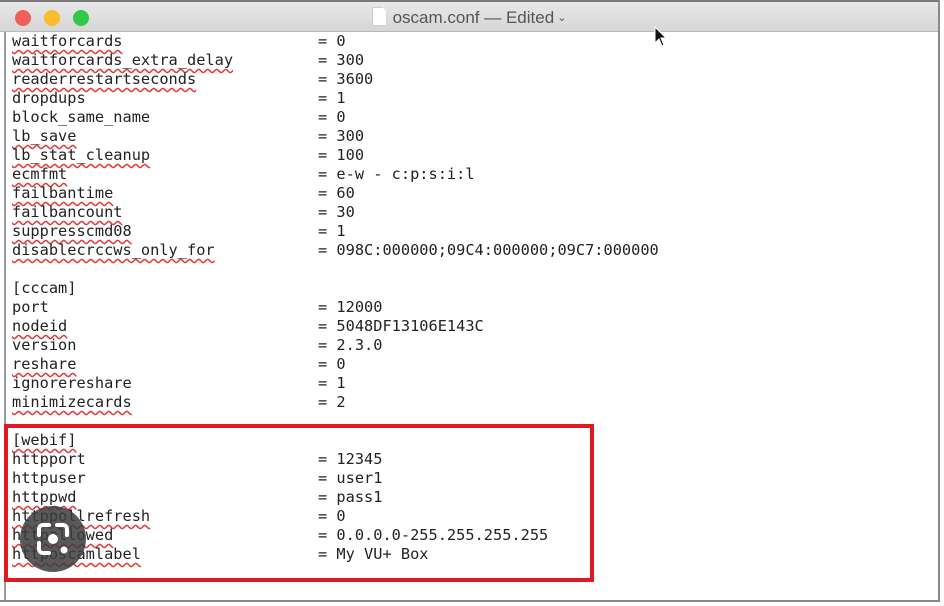 This screenshot has width=944, height=606. Describe the element at coordinates (165, 364) in the screenshot. I see `config-key: reshare` at that location.